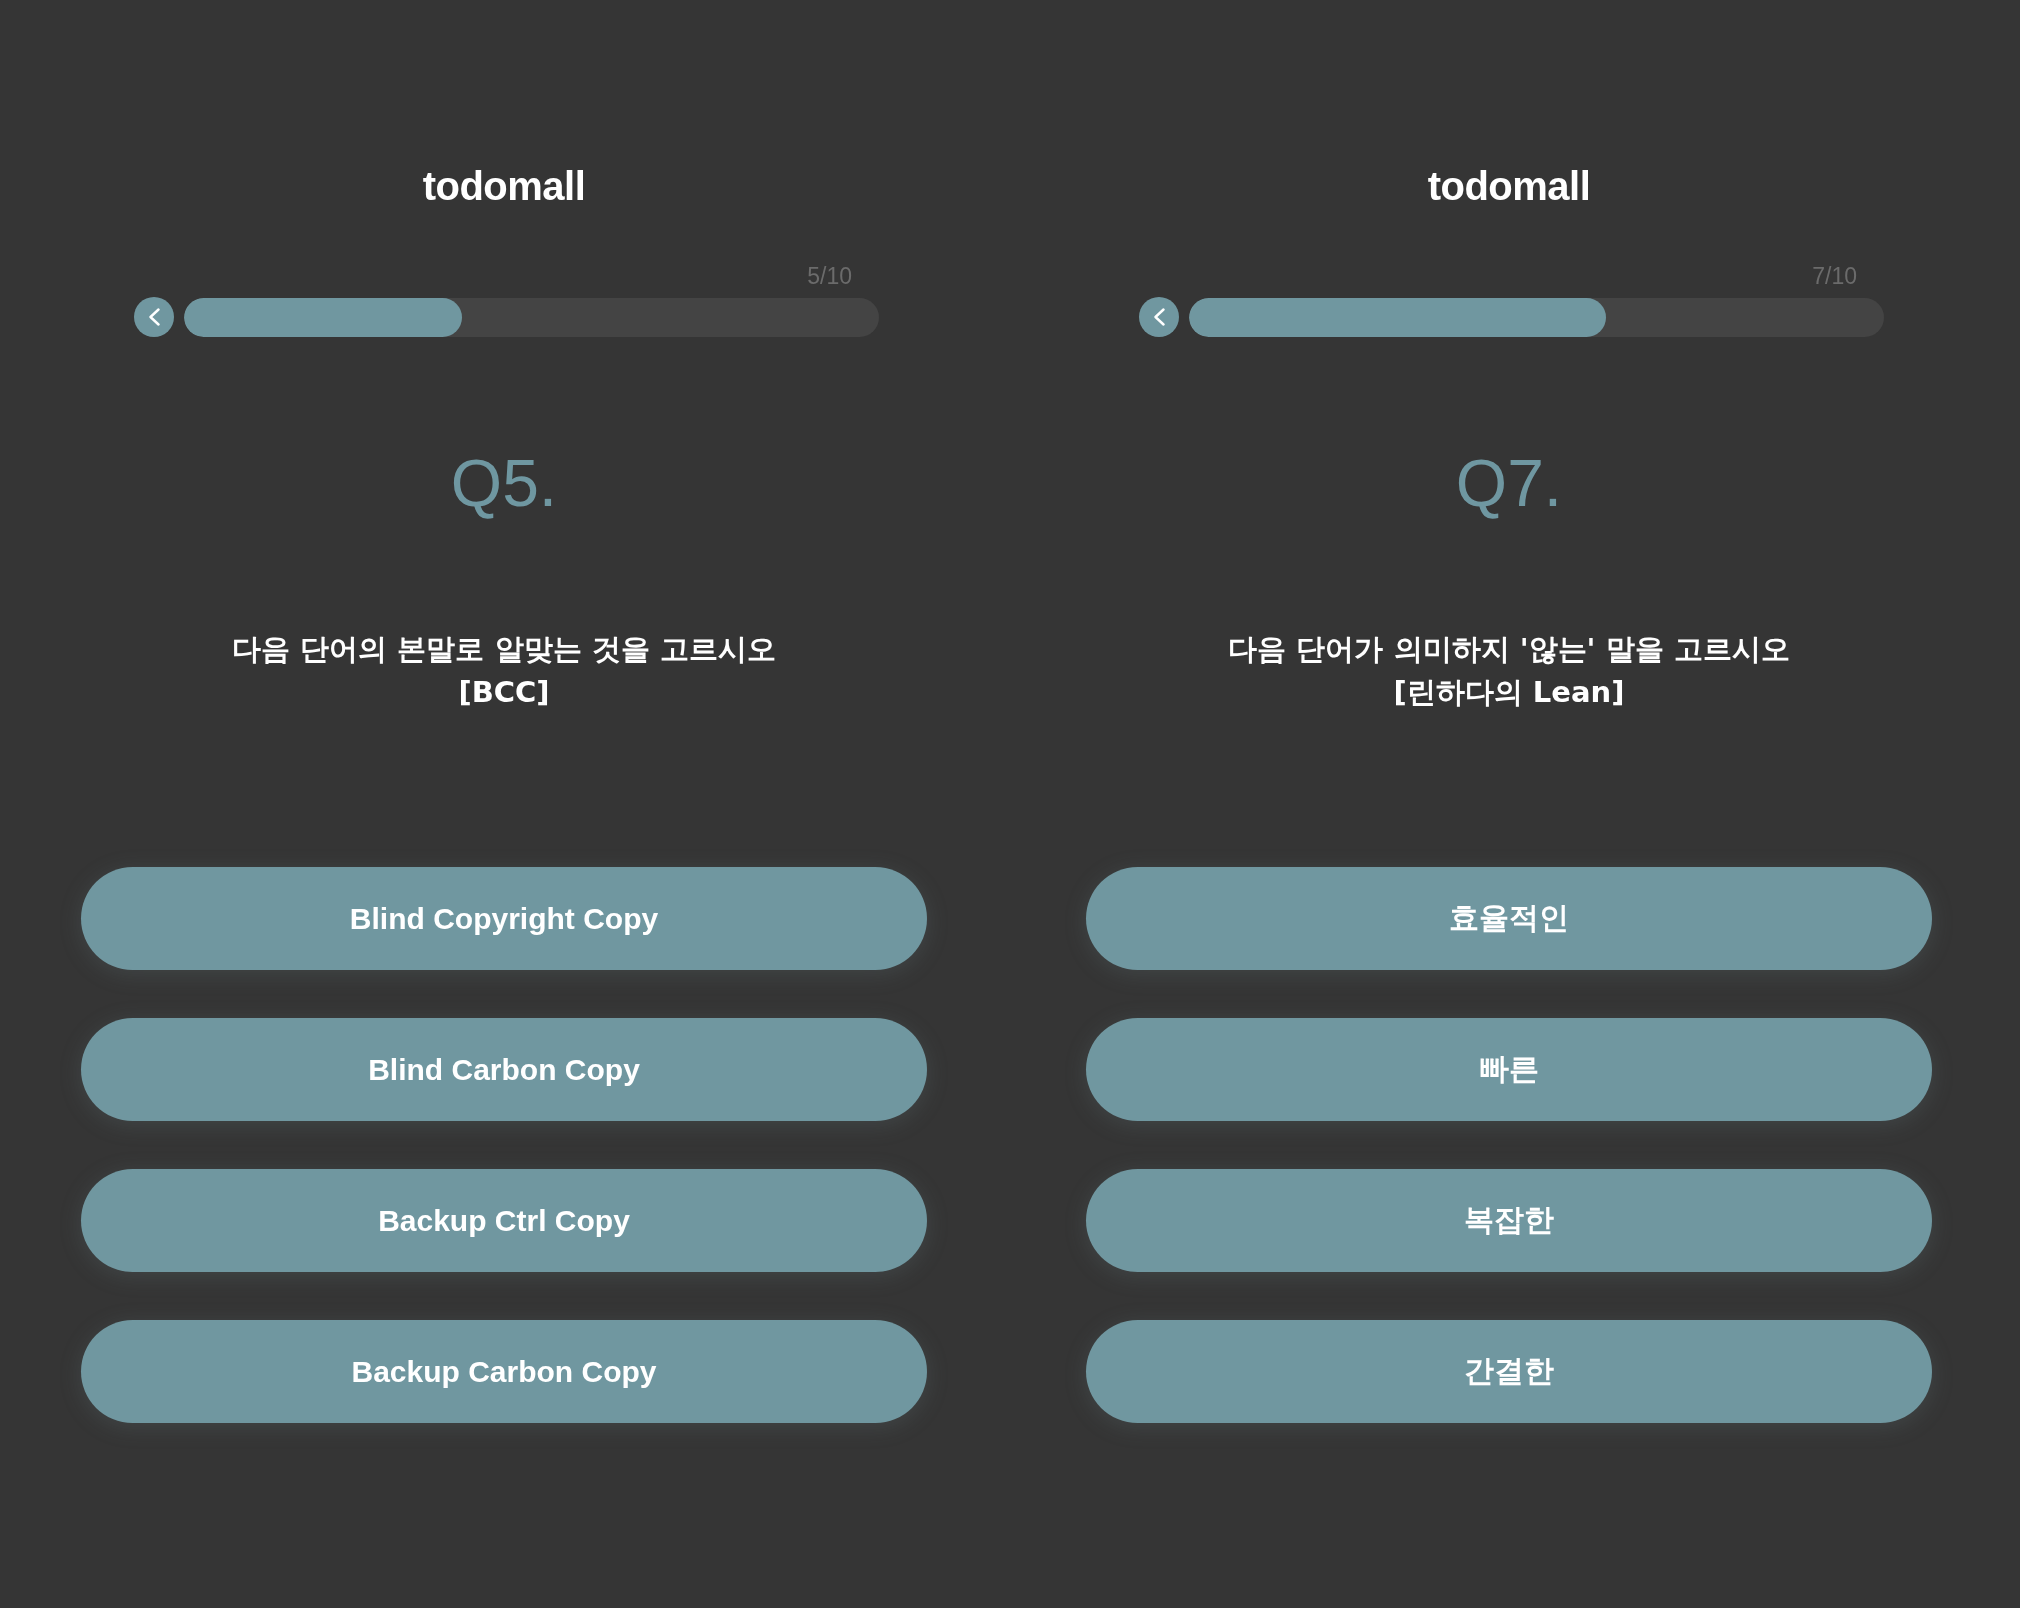  I want to click on question-number: Q5., so click(504, 483).